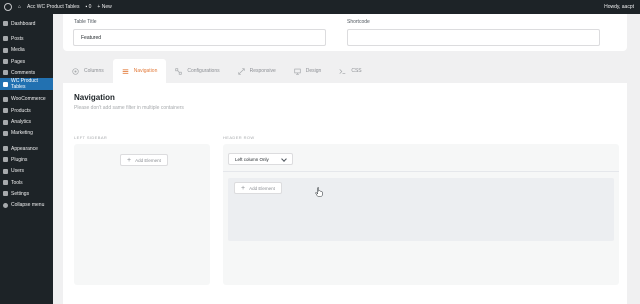 This screenshot has width=640, height=304. I want to click on tab-columns: Columns, so click(88, 71).